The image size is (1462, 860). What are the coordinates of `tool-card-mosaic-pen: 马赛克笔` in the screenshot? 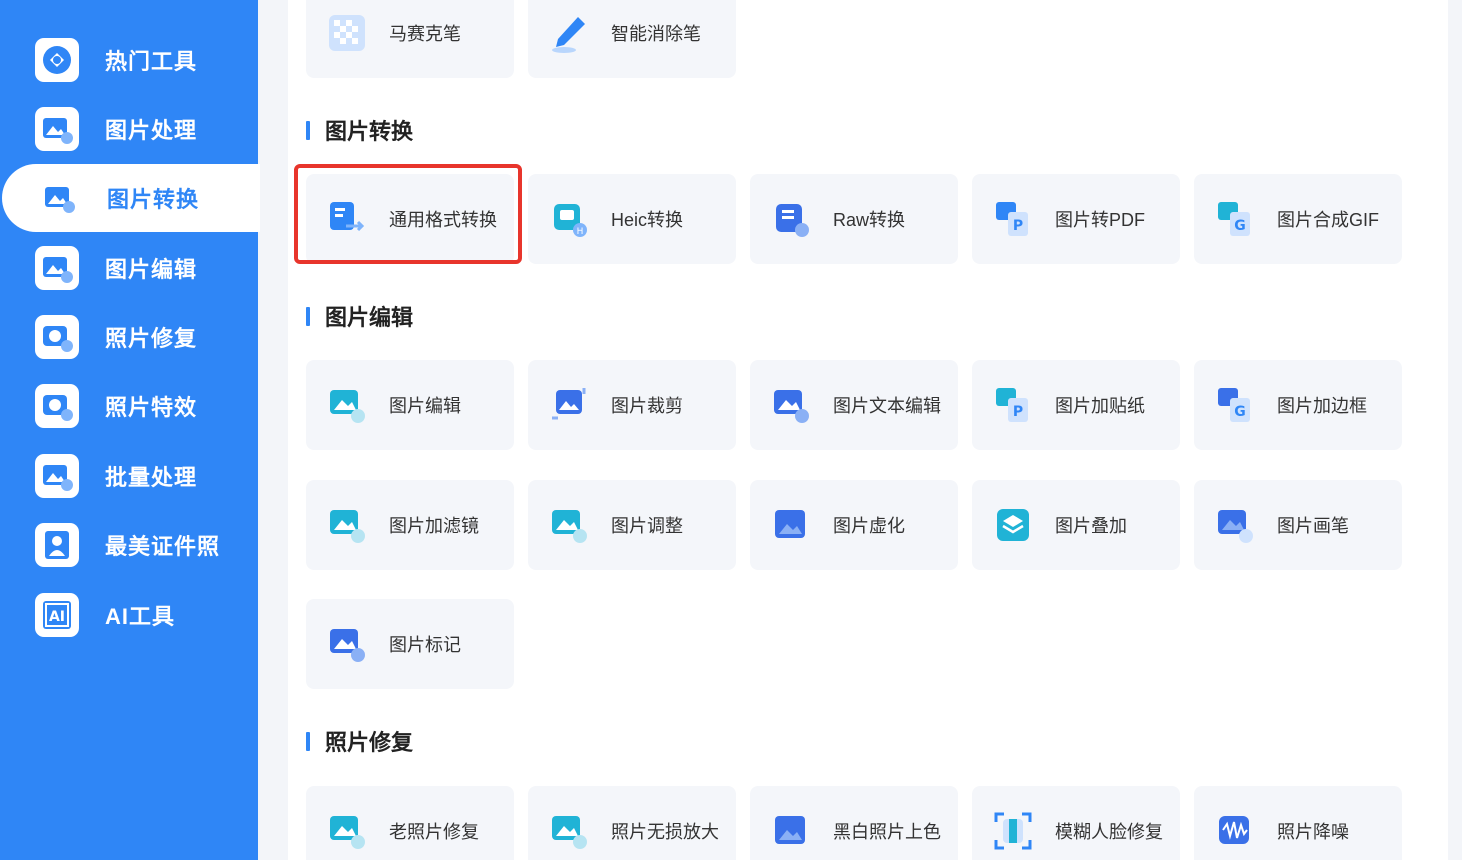 It's located at (410, 39).